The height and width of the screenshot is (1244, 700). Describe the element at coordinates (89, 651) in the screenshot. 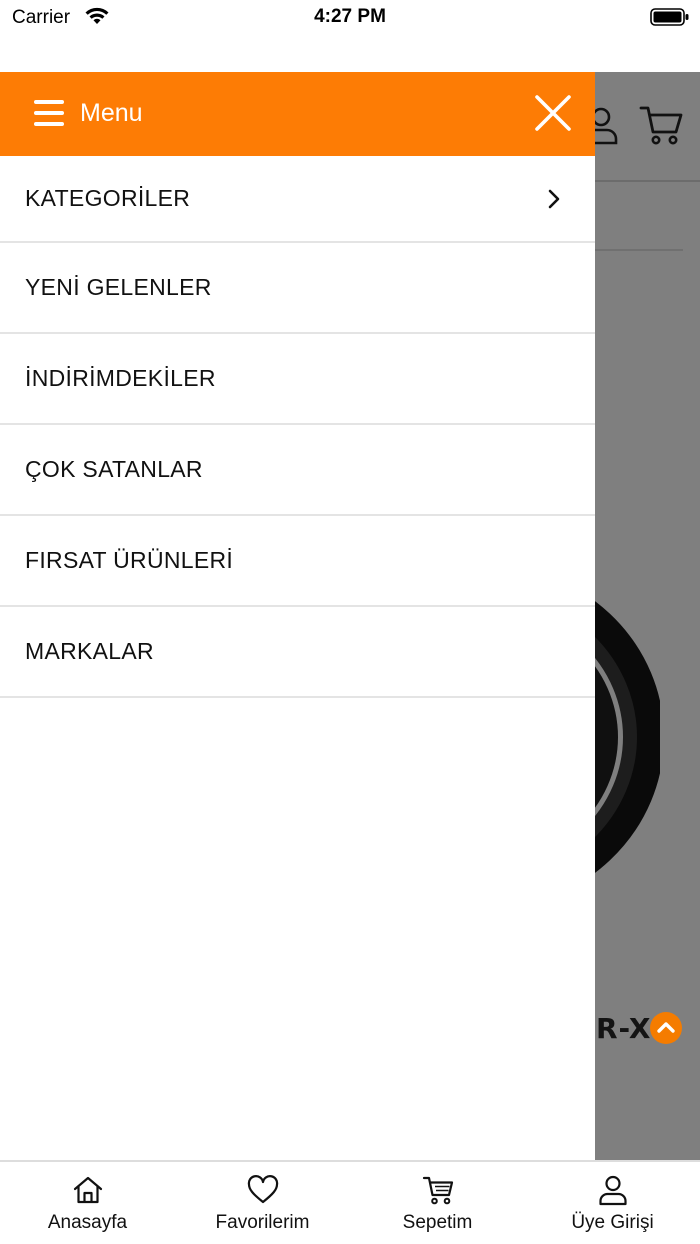

I see `menu-item-label: MARKALAR` at that location.